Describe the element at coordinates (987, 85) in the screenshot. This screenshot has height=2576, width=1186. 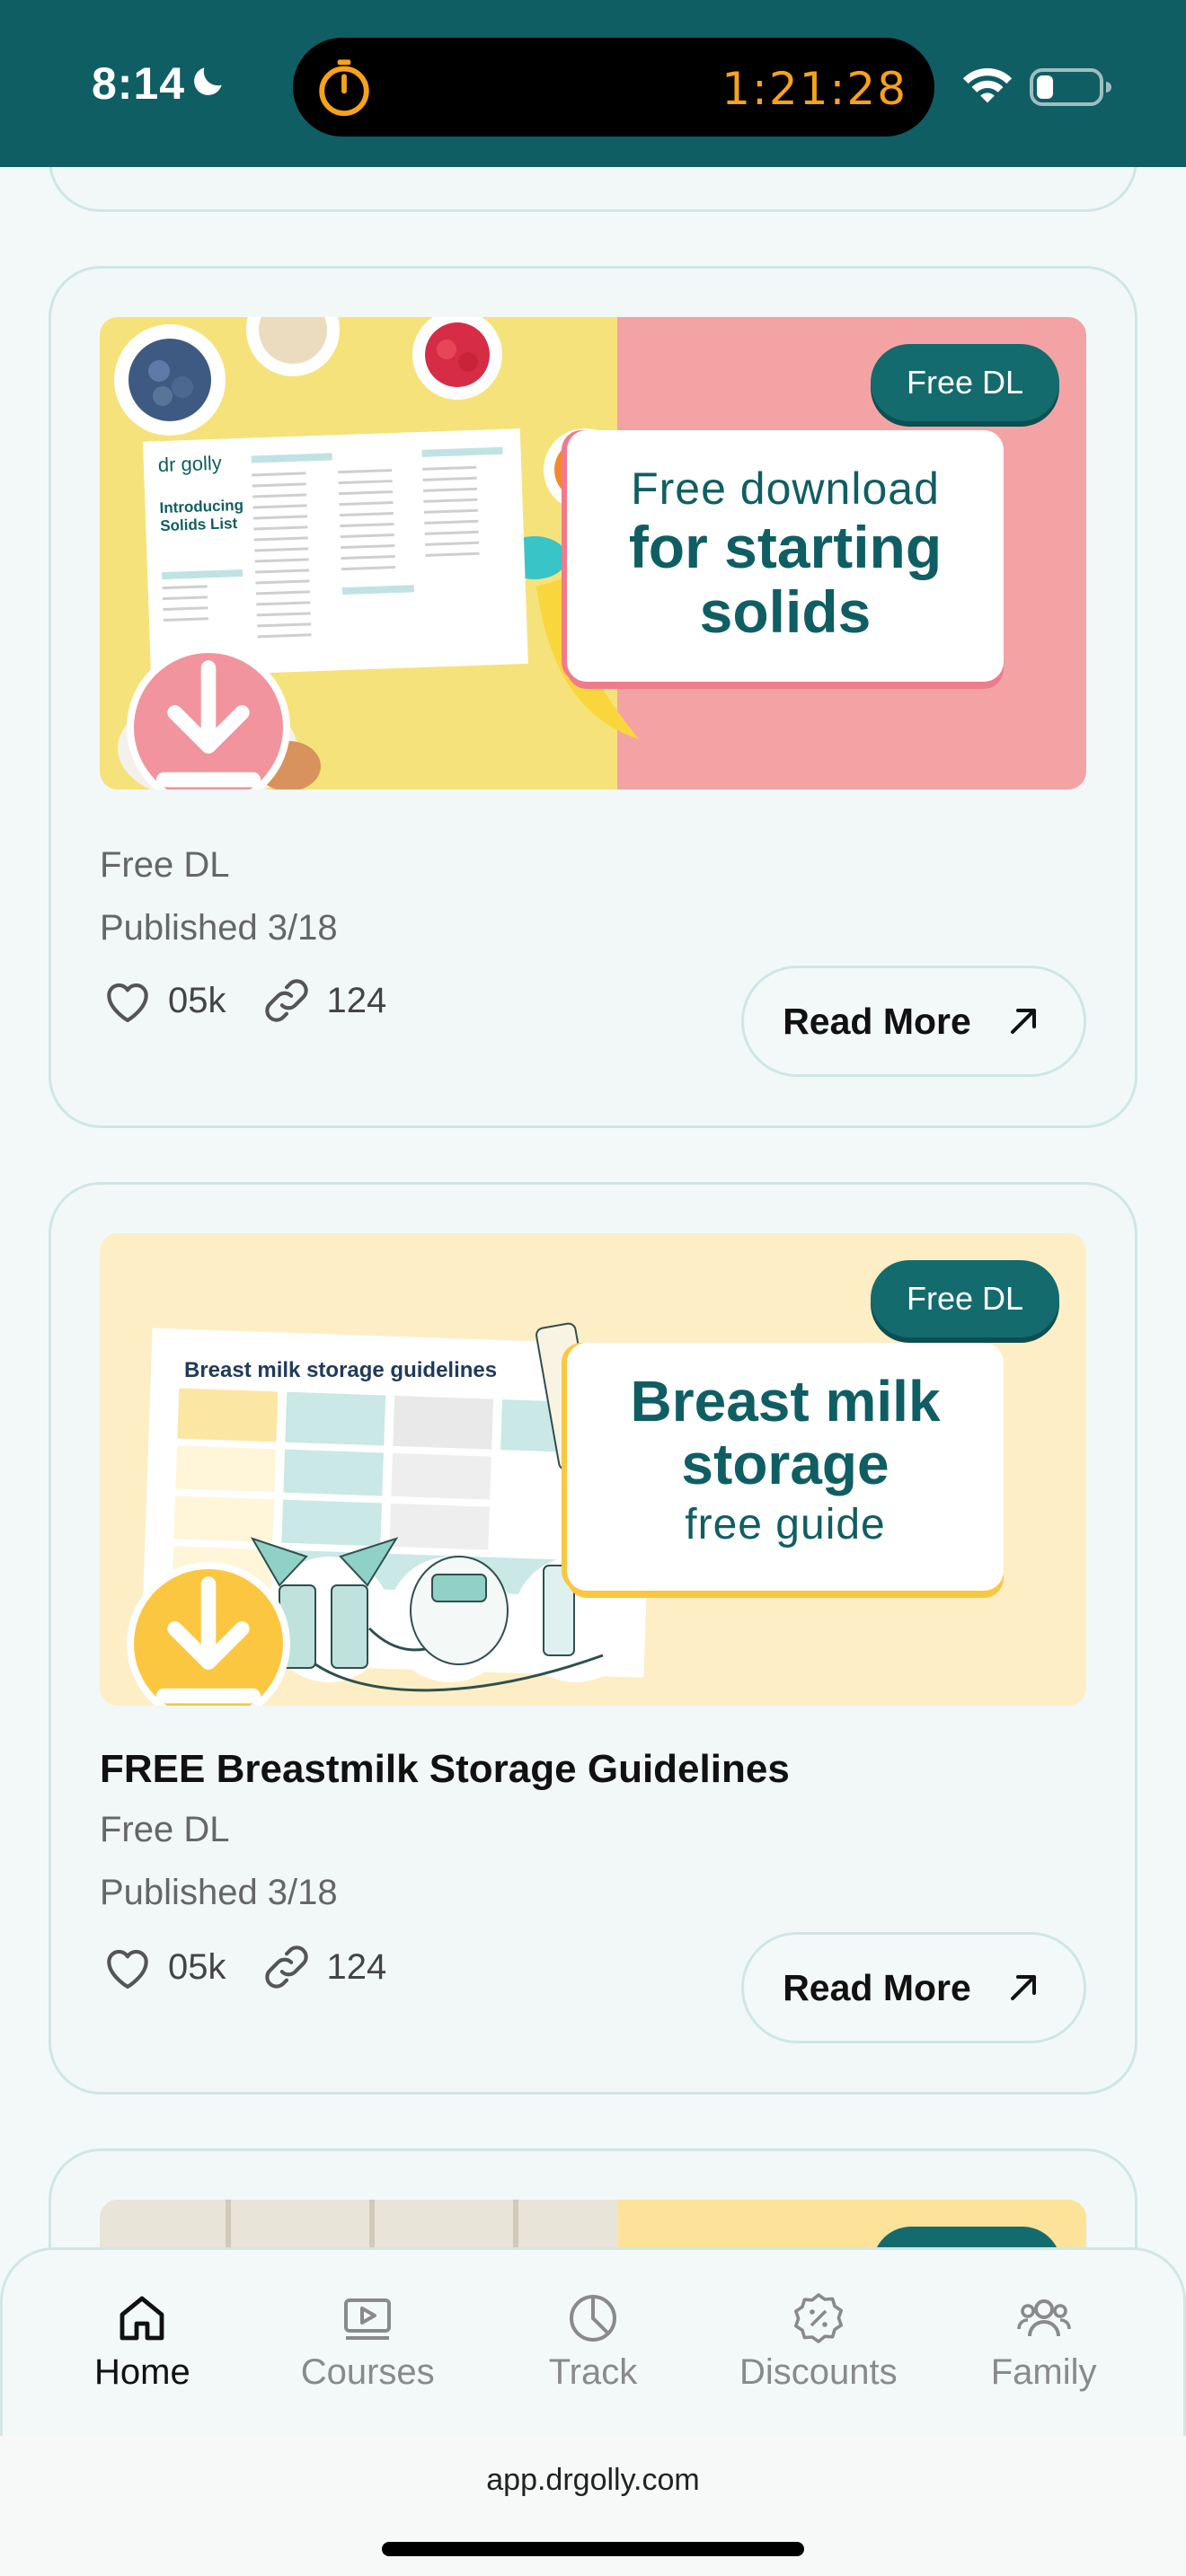
I see `wifi-icon` at that location.